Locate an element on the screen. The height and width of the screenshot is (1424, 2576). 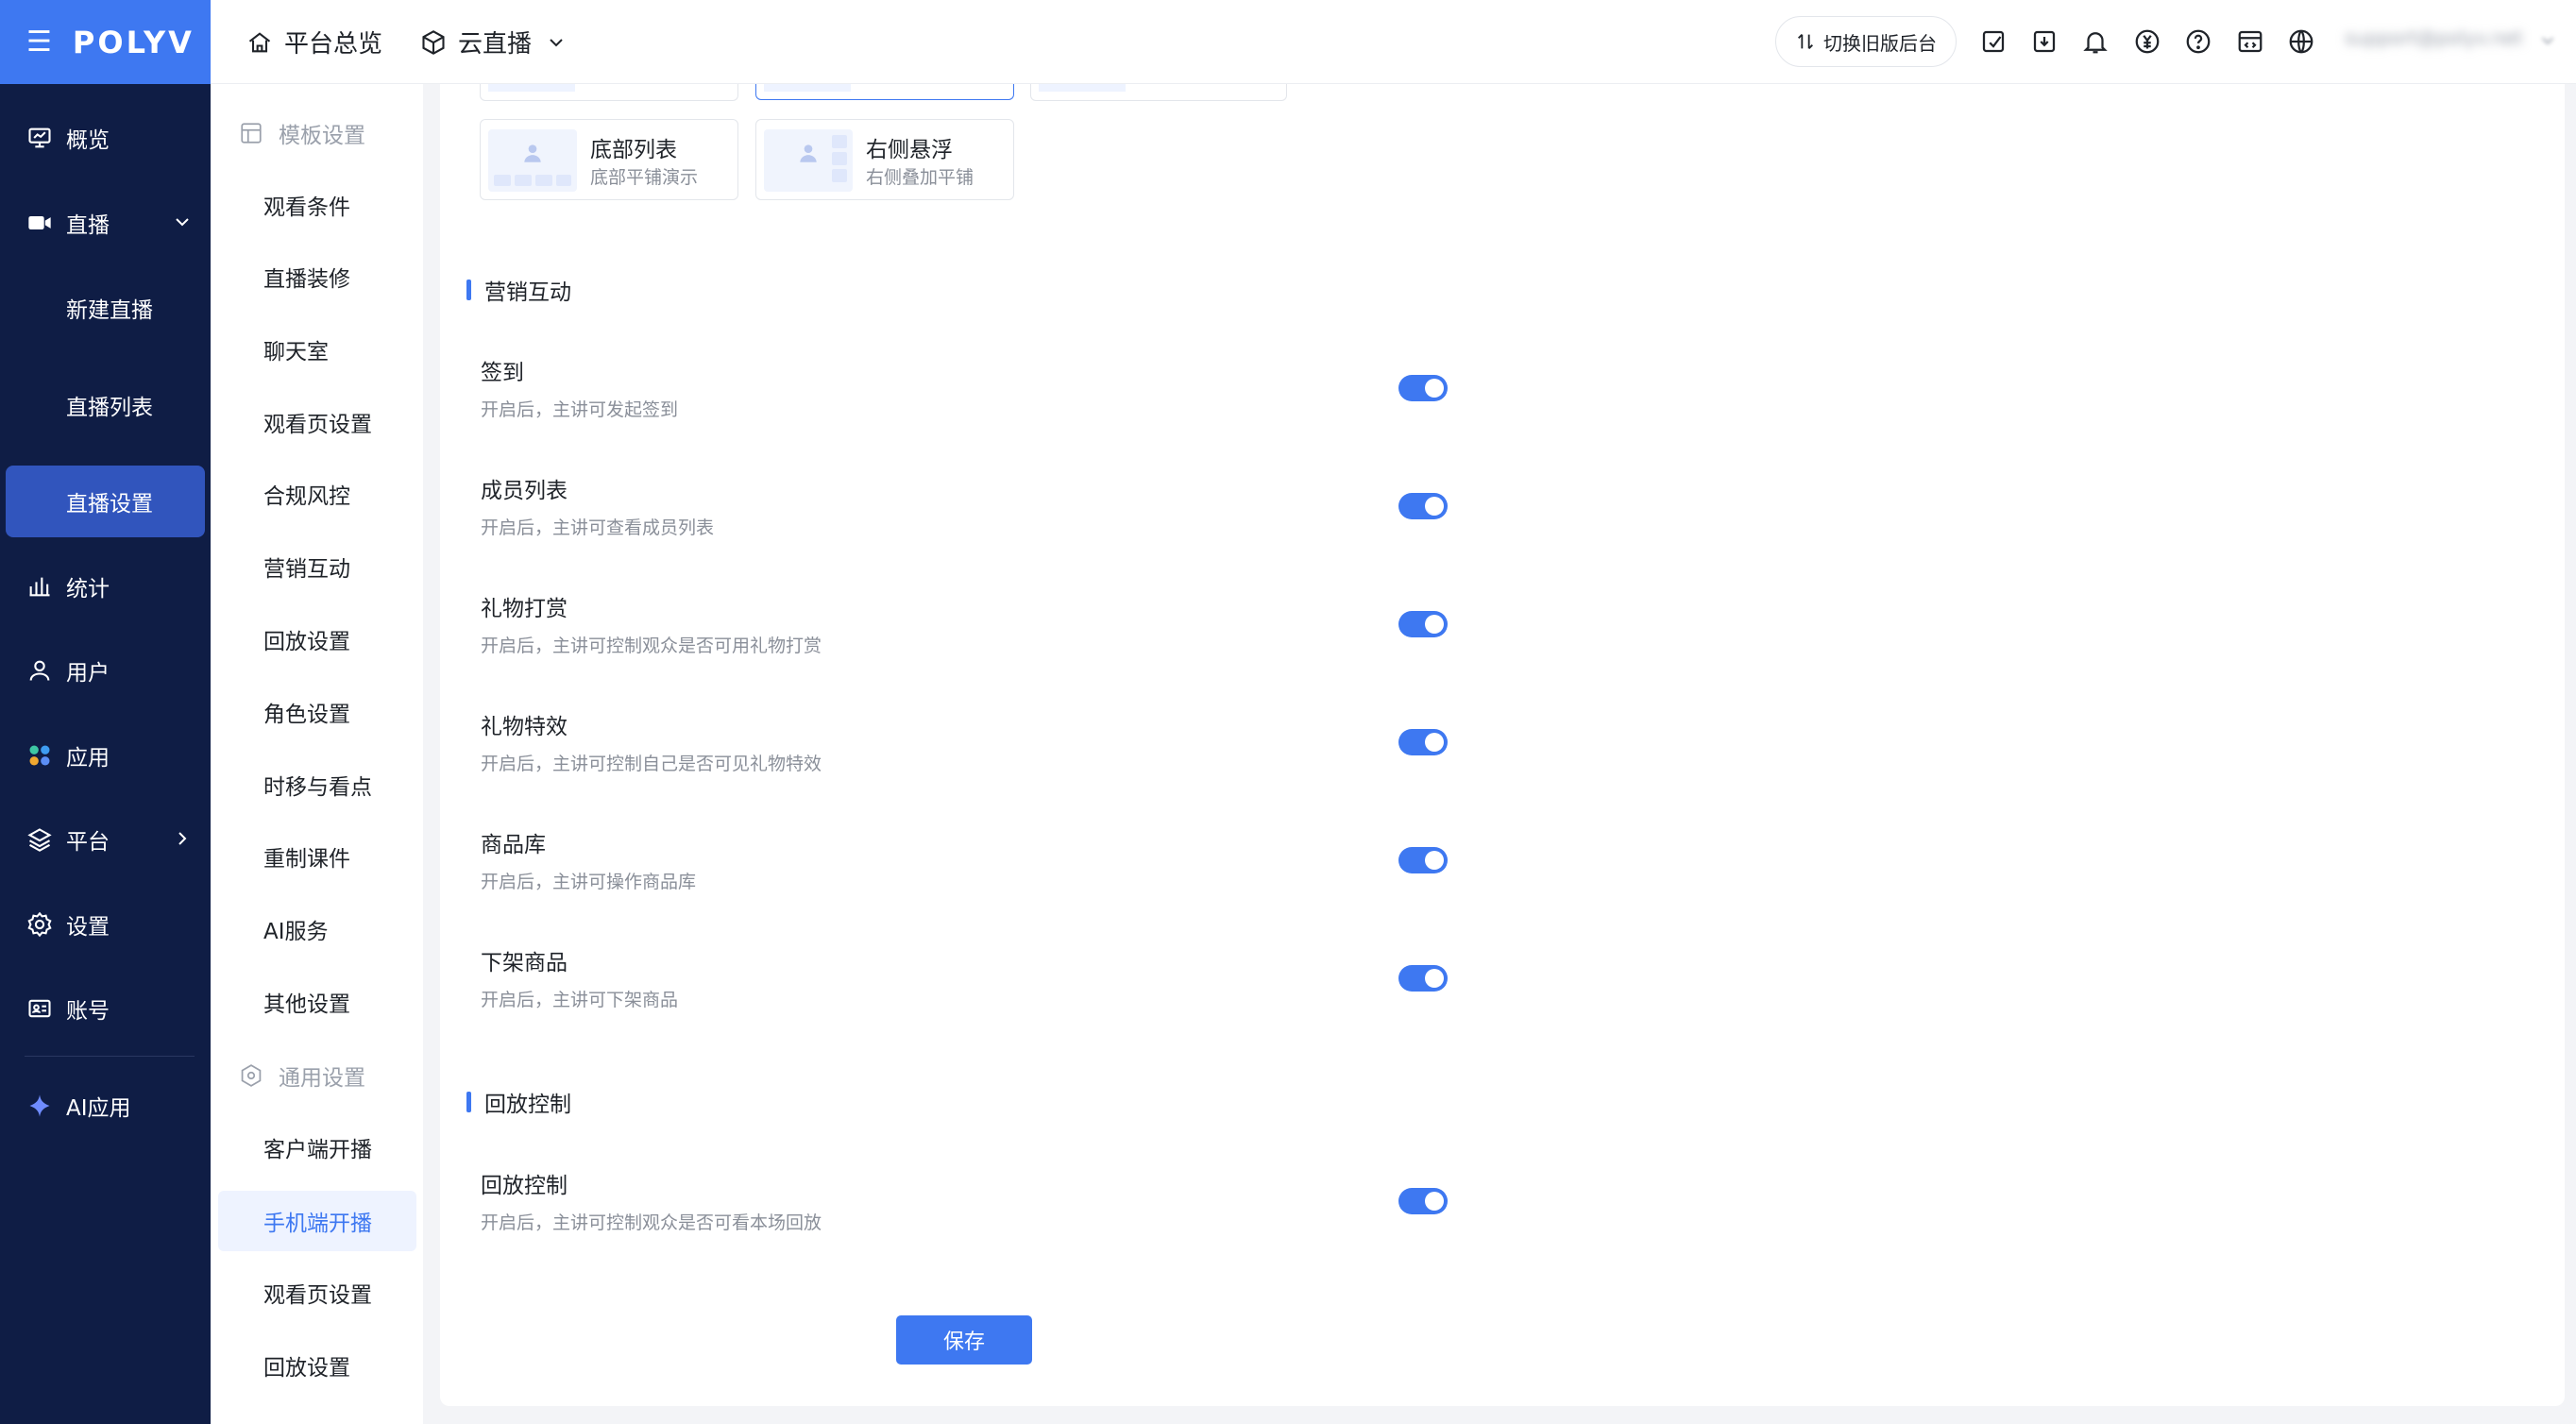
setting-desc: 开启后，主讲可查看成员列表 is located at coordinates (598, 527).